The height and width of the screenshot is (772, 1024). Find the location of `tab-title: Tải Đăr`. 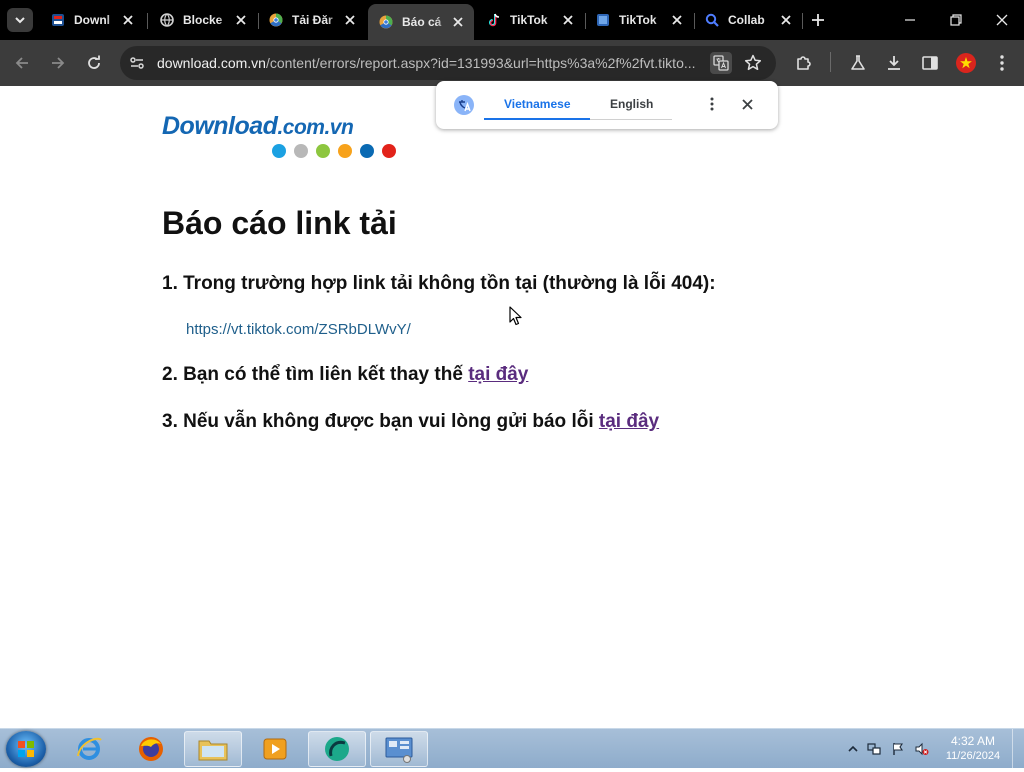

tab-title: Tải Đăr is located at coordinates (312, 20).